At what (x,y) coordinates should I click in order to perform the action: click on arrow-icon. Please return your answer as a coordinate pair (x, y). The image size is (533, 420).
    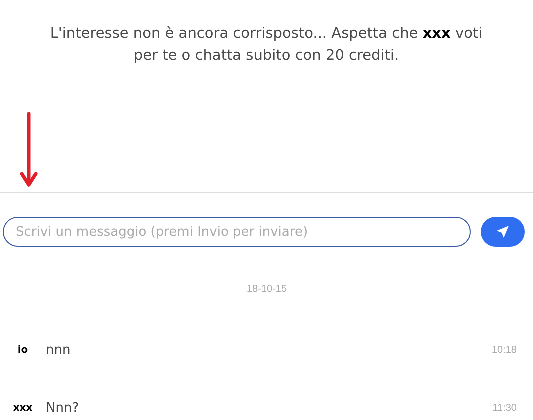
    Looking at the image, I should click on (29, 150).